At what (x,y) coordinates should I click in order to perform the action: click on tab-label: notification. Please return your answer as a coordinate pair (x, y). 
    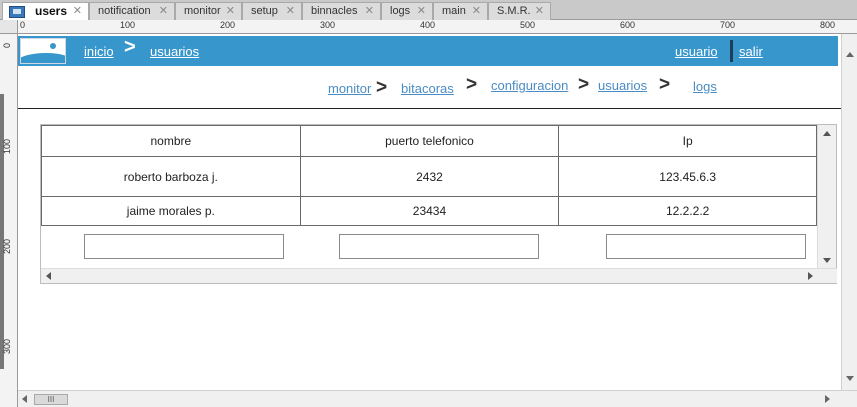
    Looking at the image, I should click on (124, 11).